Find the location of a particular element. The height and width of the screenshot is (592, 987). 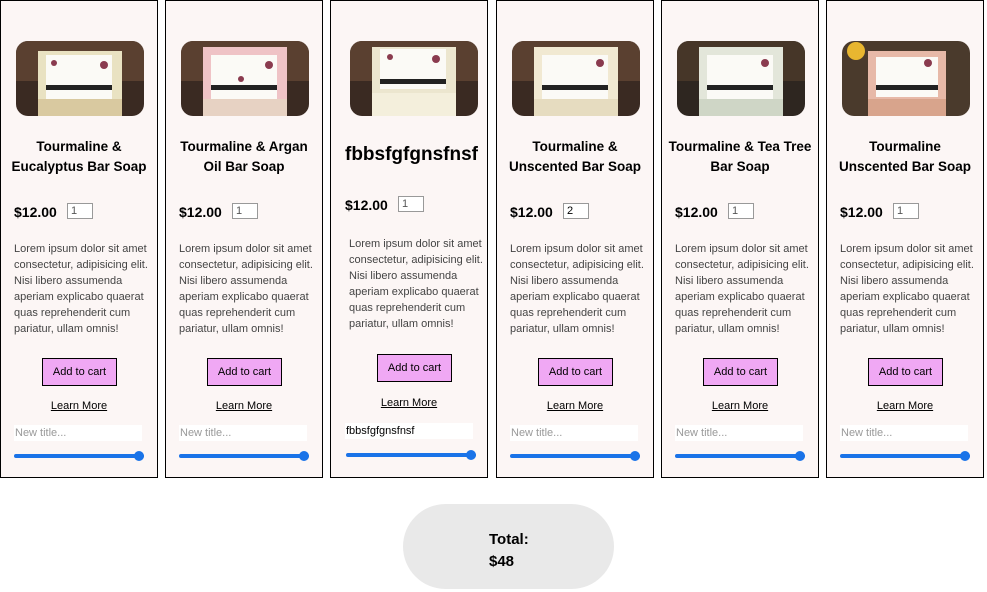

total-text: Total: $48 is located at coordinates (509, 551).